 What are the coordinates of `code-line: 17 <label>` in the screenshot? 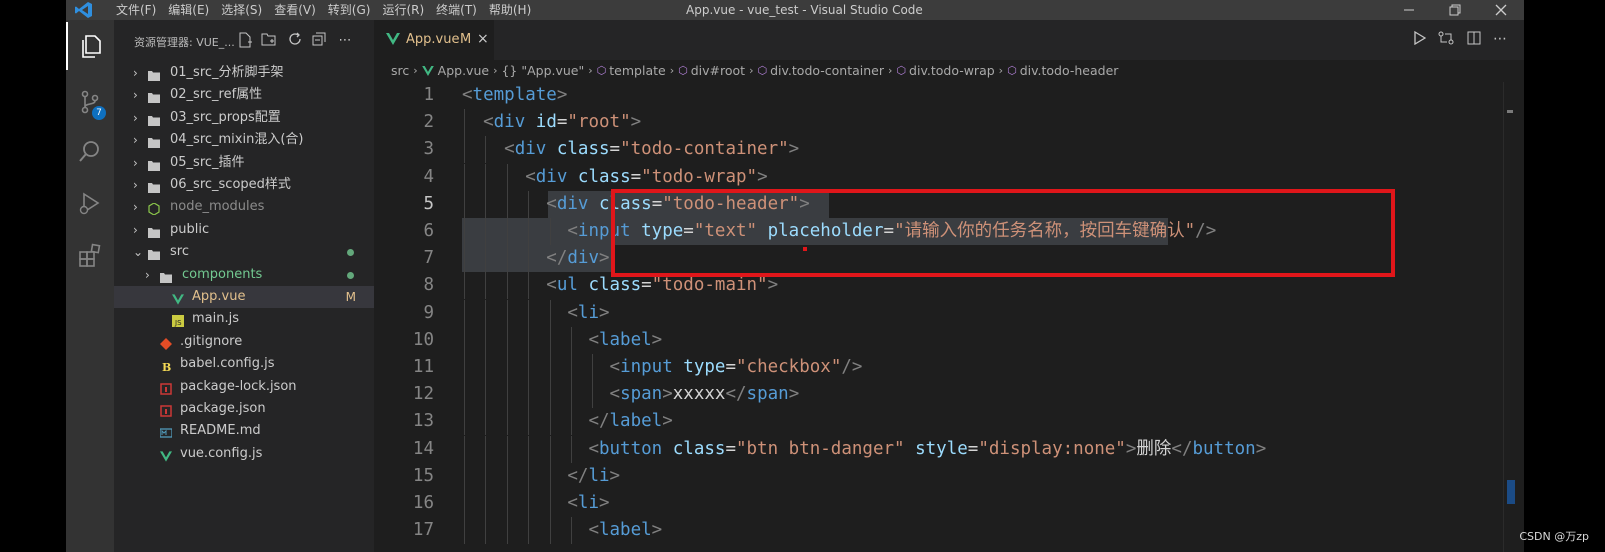 It's located at (949, 531).